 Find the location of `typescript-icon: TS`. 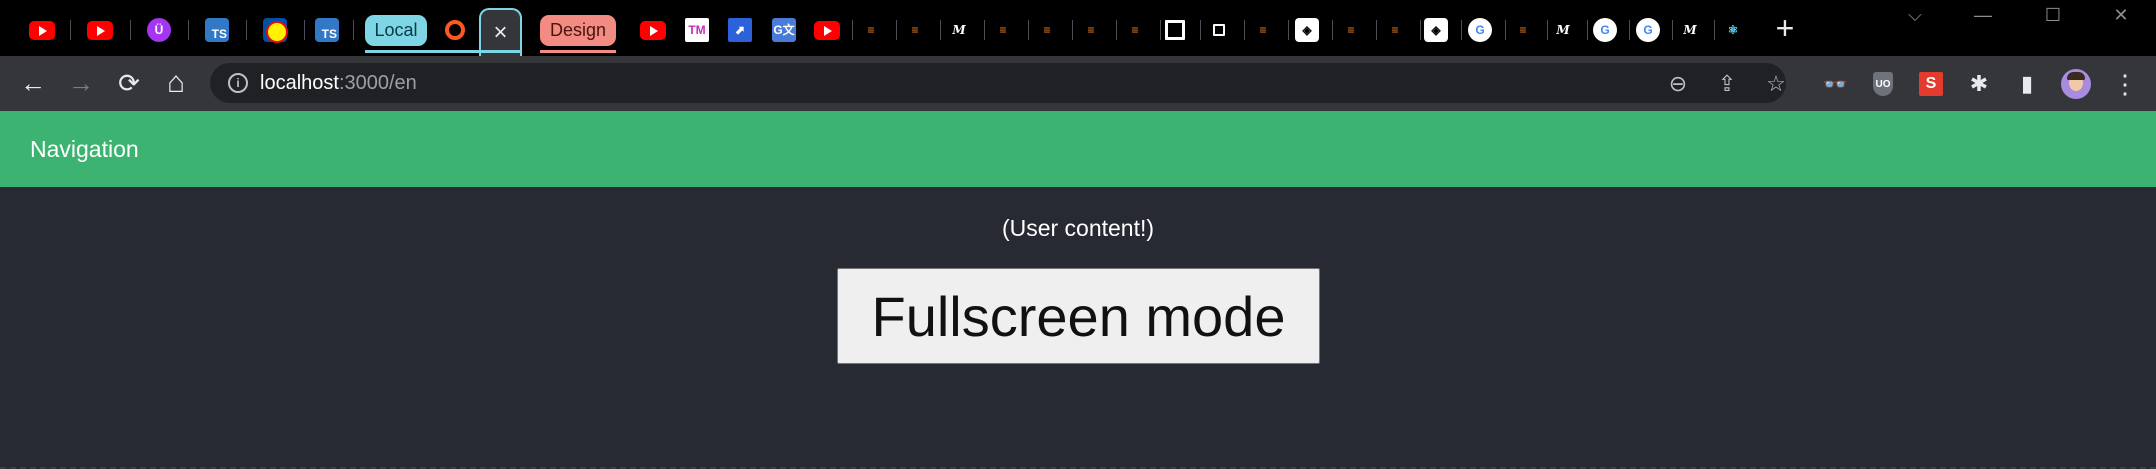

typescript-icon: TS is located at coordinates (217, 30).